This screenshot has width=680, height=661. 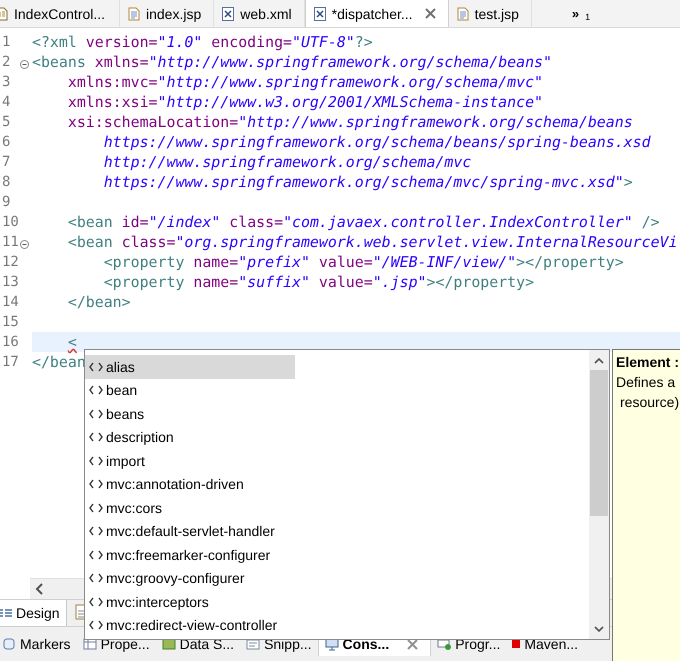 What do you see at coordinates (5, 42) in the screenshot?
I see `line-number: 1` at bounding box center [5, 42].